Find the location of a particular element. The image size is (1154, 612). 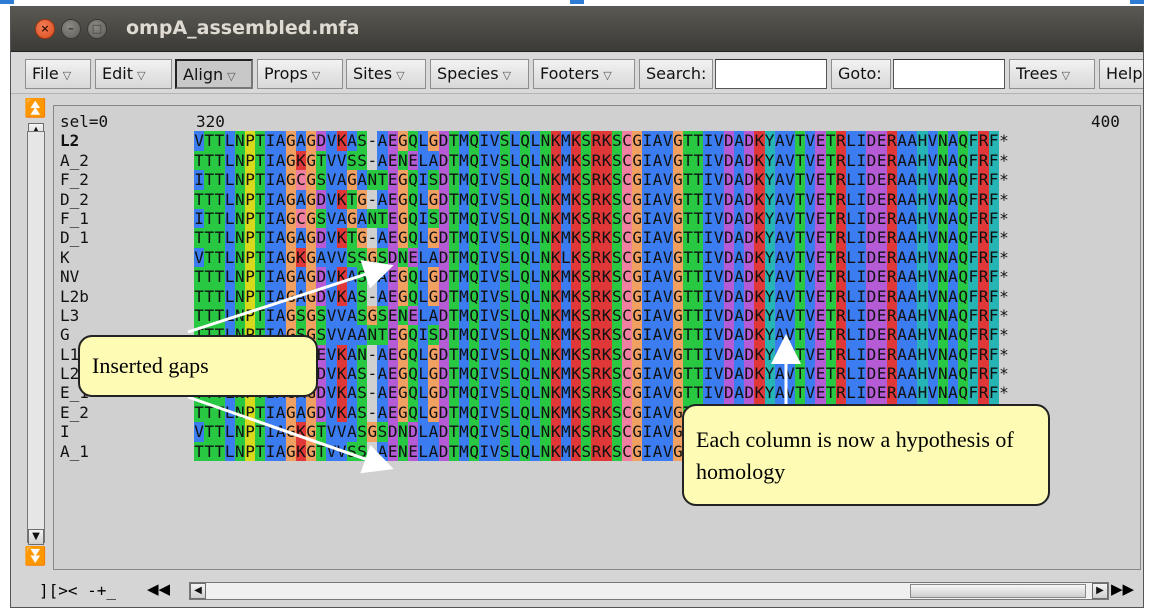

menu-sites-button: Sites ▽ is located at coordinates (386, 74).